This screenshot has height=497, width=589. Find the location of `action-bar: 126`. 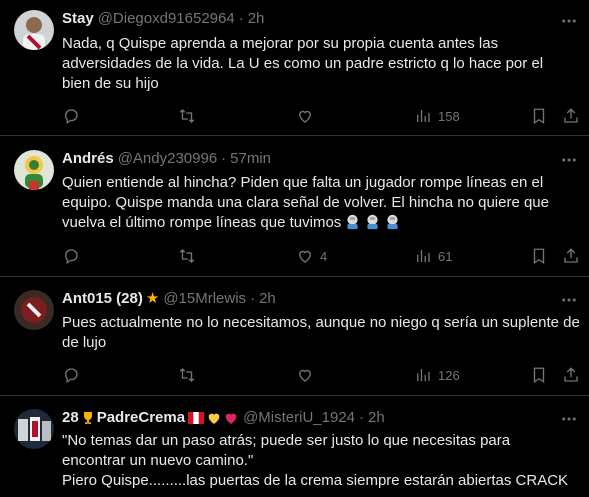

action-bar: 126 is located at coordinates (322, 375).